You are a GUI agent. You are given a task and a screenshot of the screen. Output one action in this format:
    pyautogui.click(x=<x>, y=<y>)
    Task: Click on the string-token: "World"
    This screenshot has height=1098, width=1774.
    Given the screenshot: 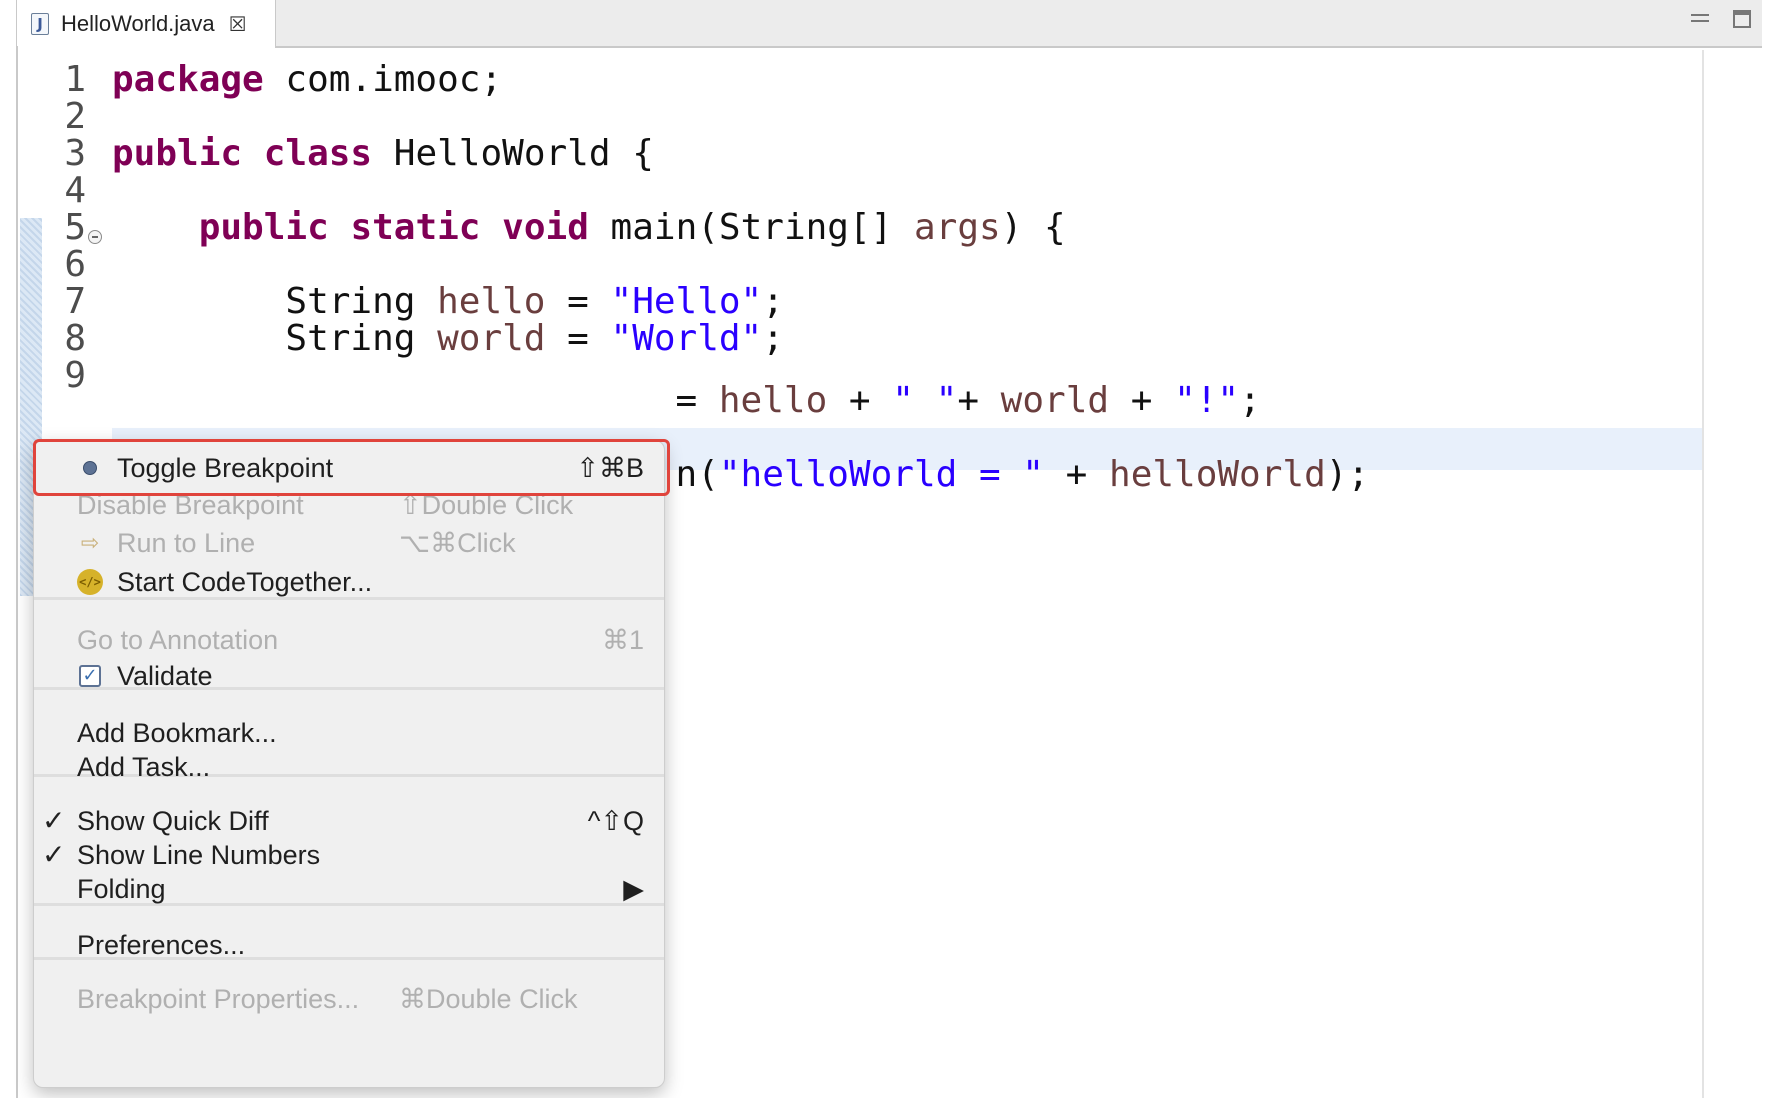 What is the action you would take?
    pyautogui.click(x=686, y=338)
    